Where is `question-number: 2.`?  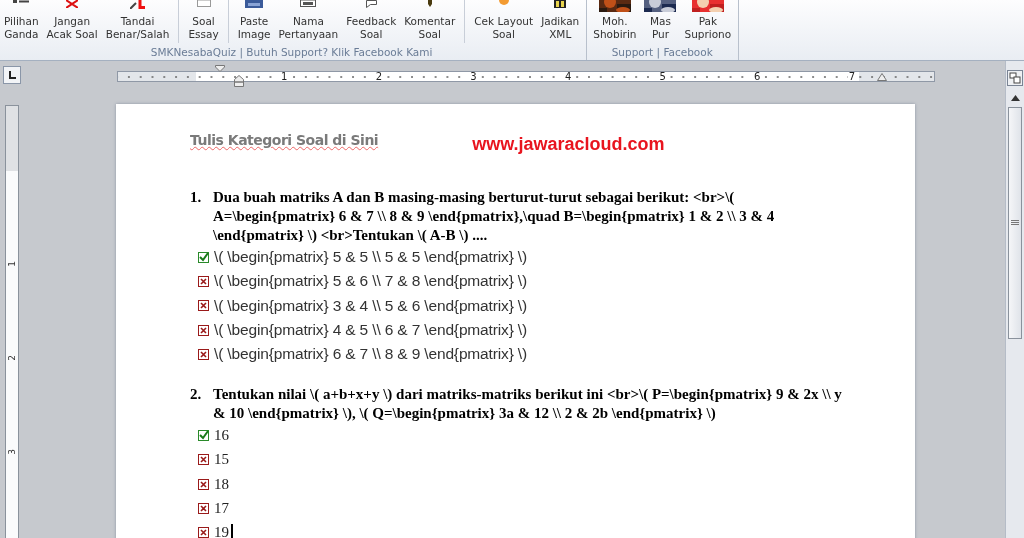
question-number: 2. is located at coordinates (196, 395).